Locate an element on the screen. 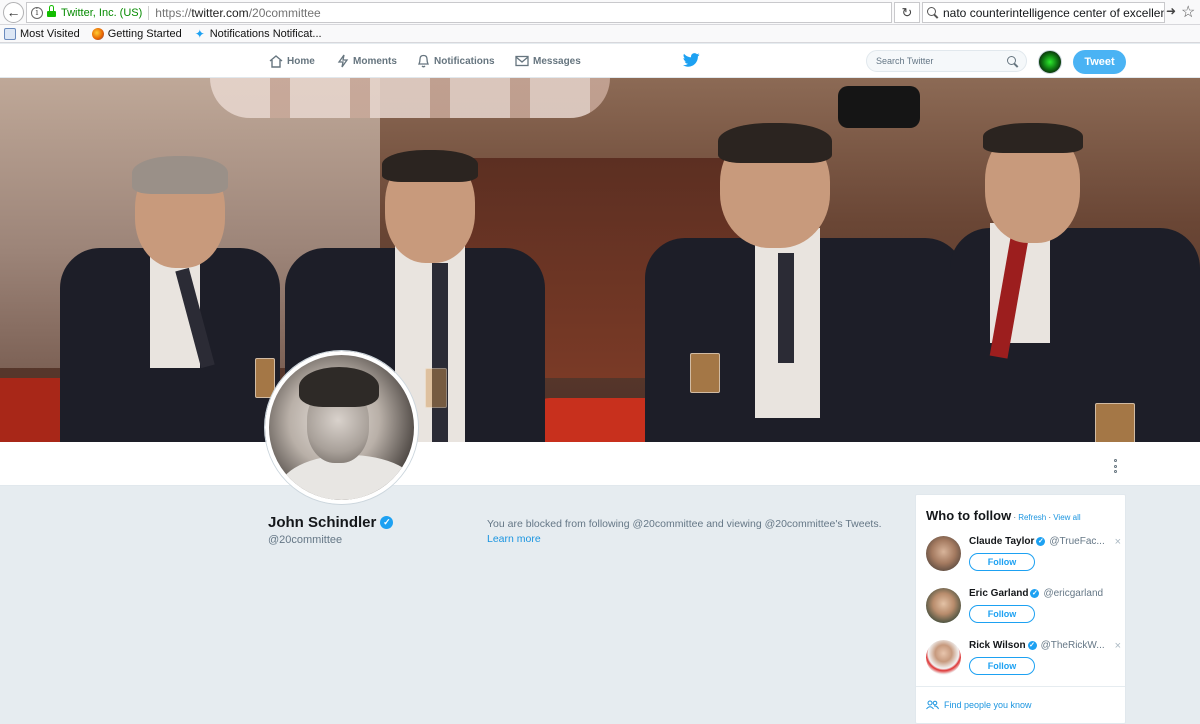 This screenshot has width=1200, height=724. reload-icon: ↻ is located at coordinates (907, 12).